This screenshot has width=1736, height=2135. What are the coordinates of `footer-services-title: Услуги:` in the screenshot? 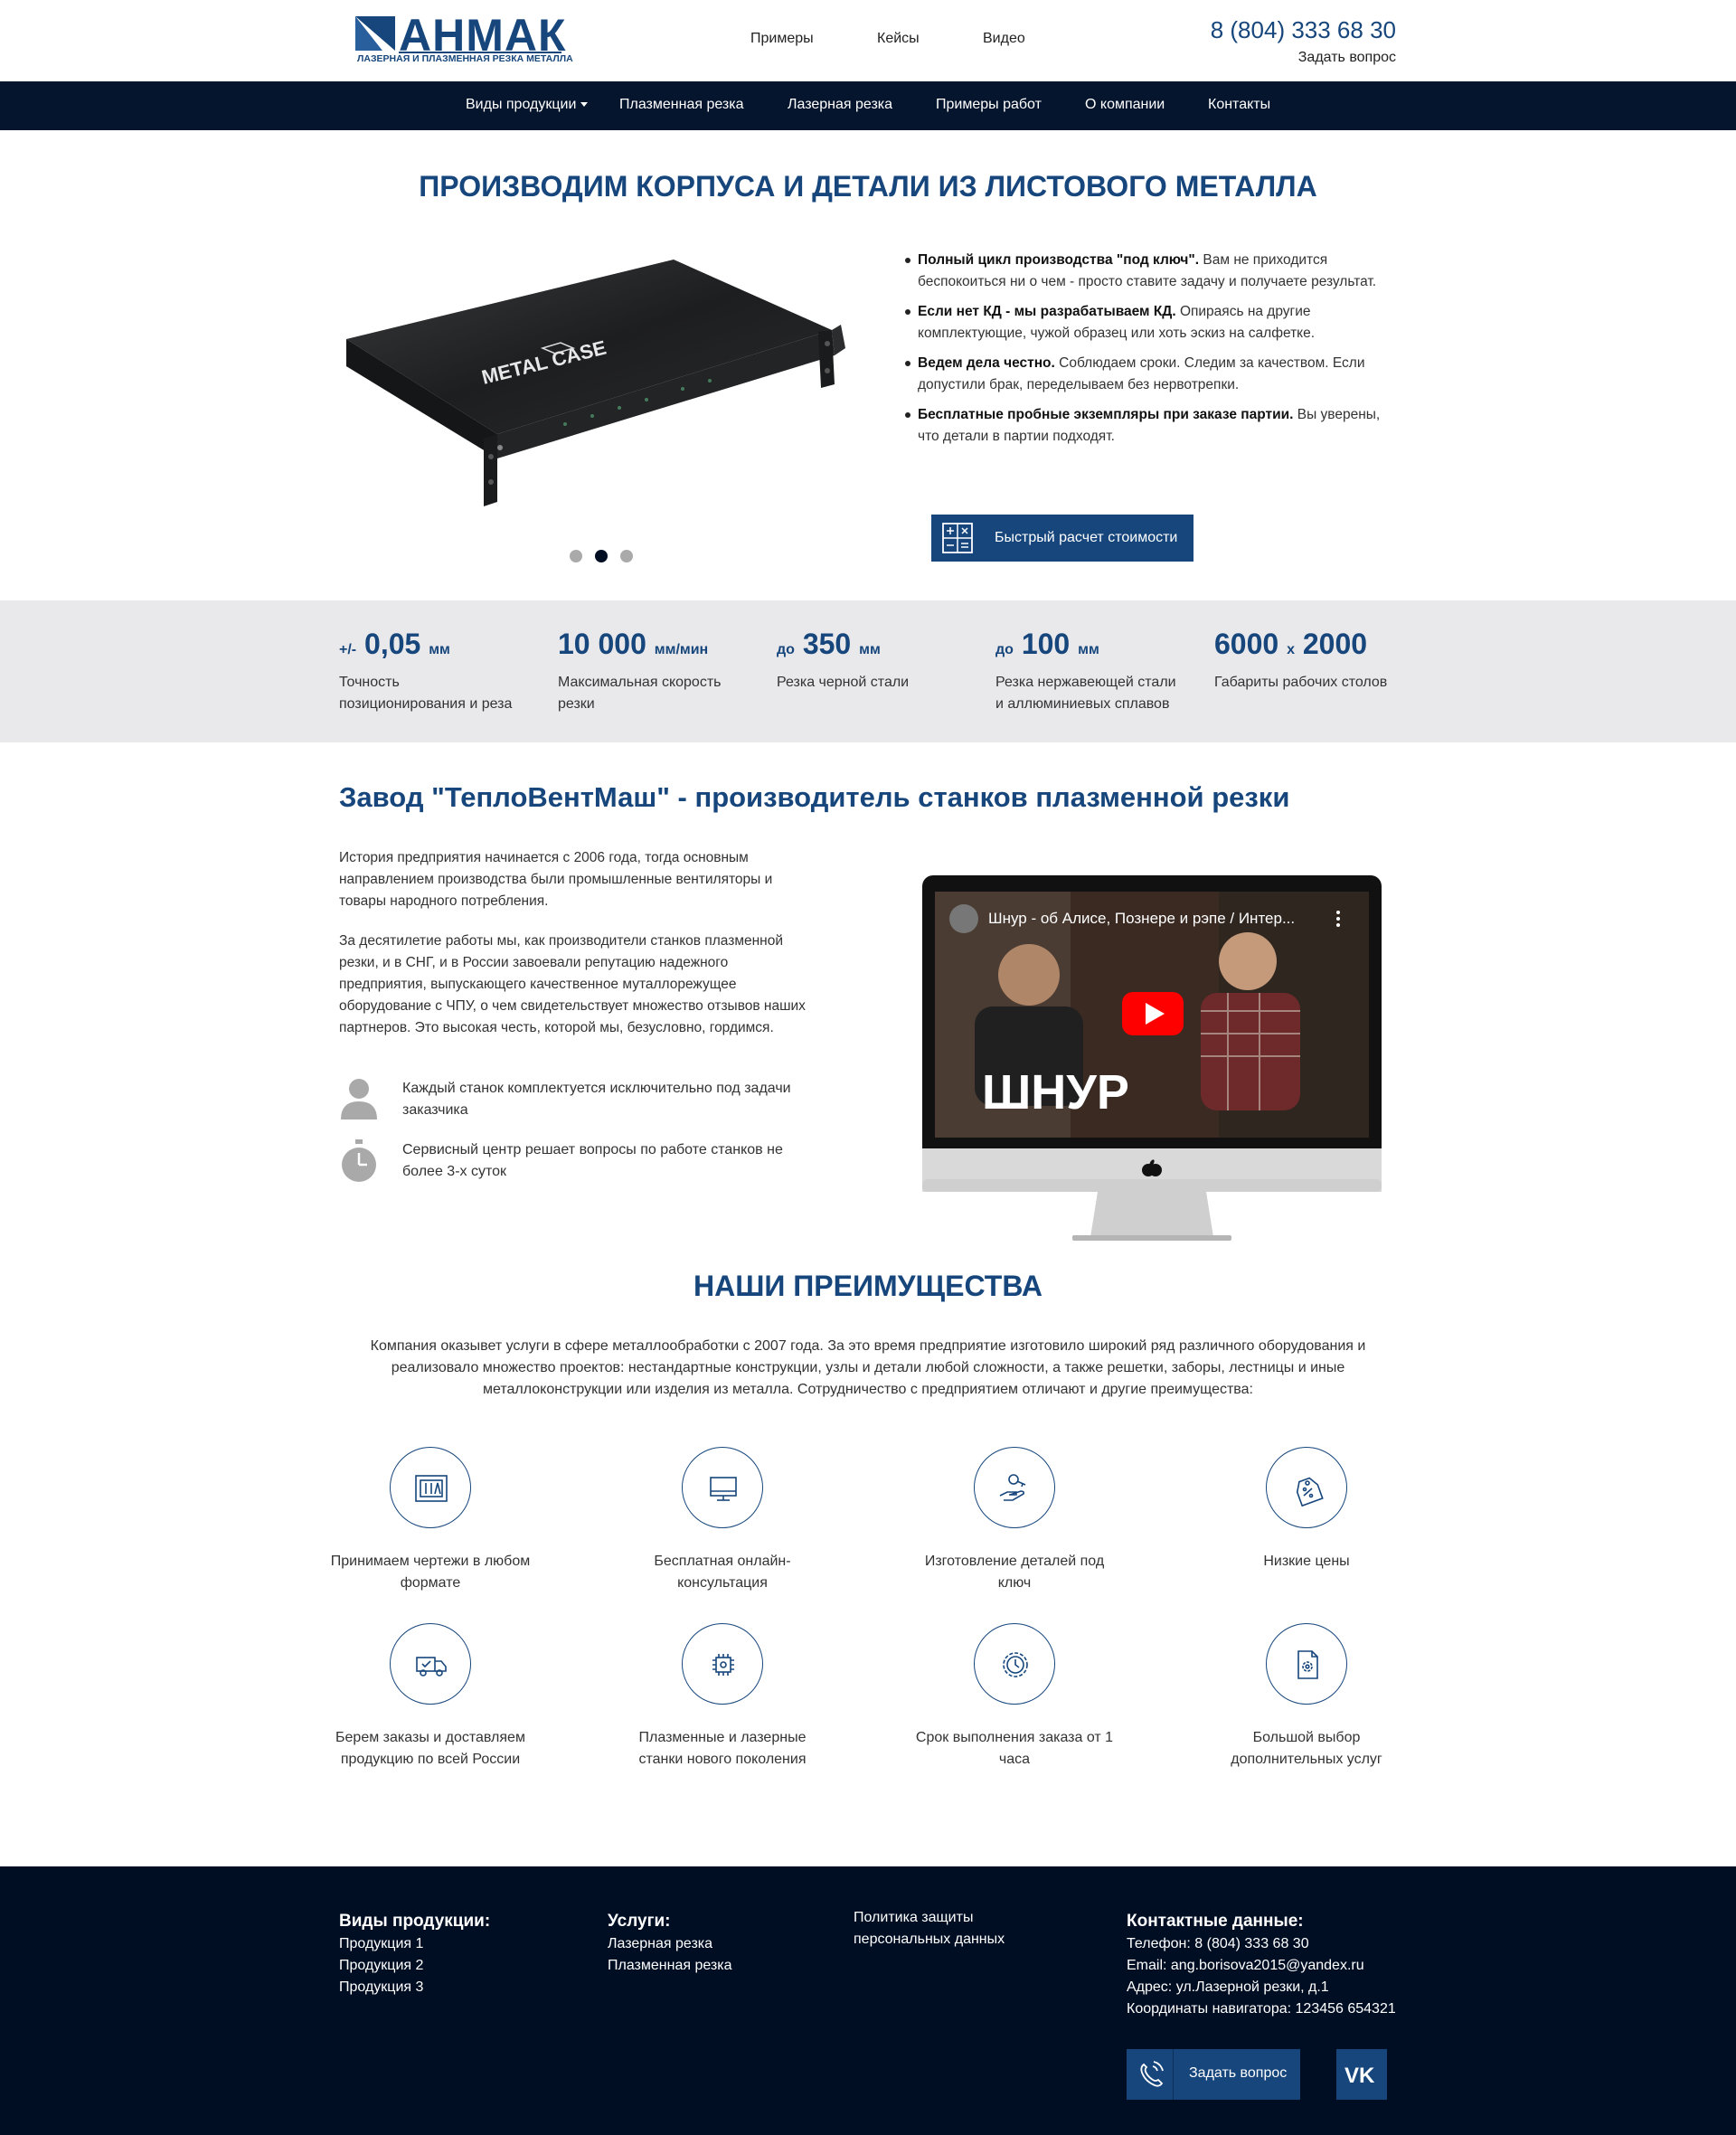 It's located at (639, 1921).